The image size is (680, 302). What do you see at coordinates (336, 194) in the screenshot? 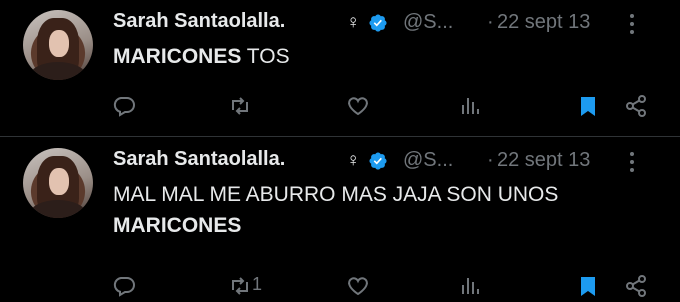
I see `tweet-text-line: MAL MAL ME ABURRO MAS JAJA SON UNOS` at bounding box center [336, 194].